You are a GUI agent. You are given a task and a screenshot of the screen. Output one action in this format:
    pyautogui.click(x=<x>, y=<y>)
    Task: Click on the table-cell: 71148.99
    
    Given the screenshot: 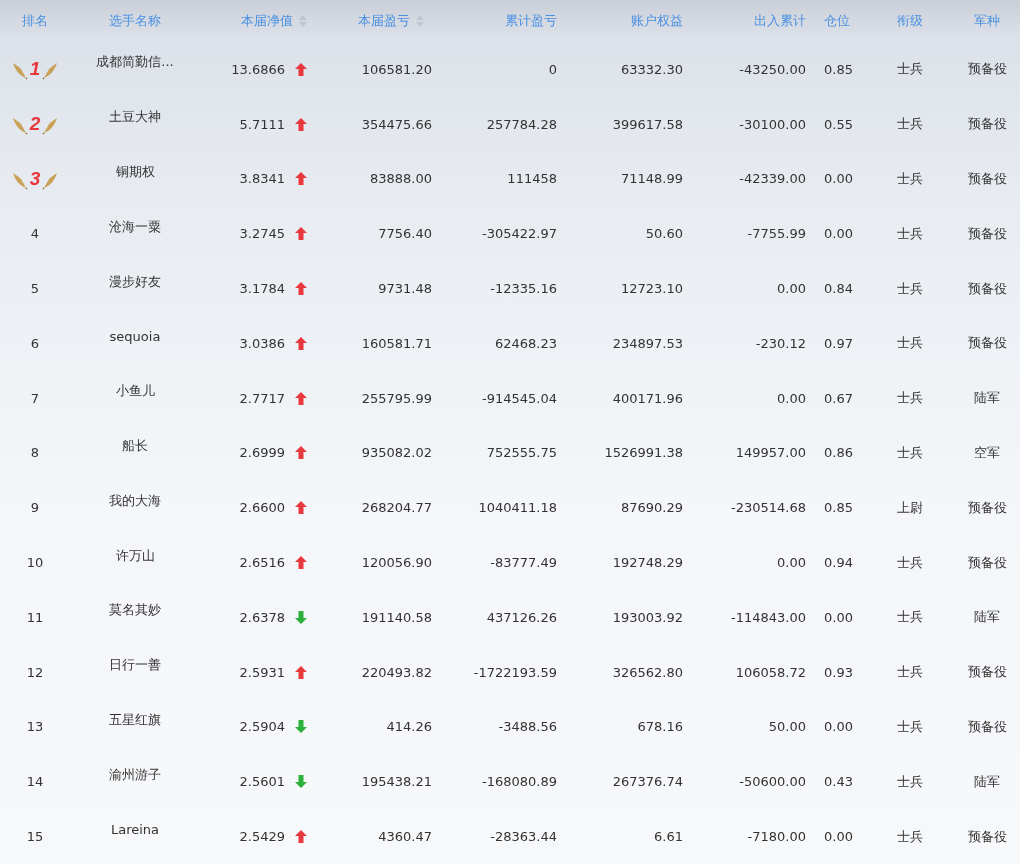 What is the action you would take?
    pyautogui.click(x=651, y=179)
    